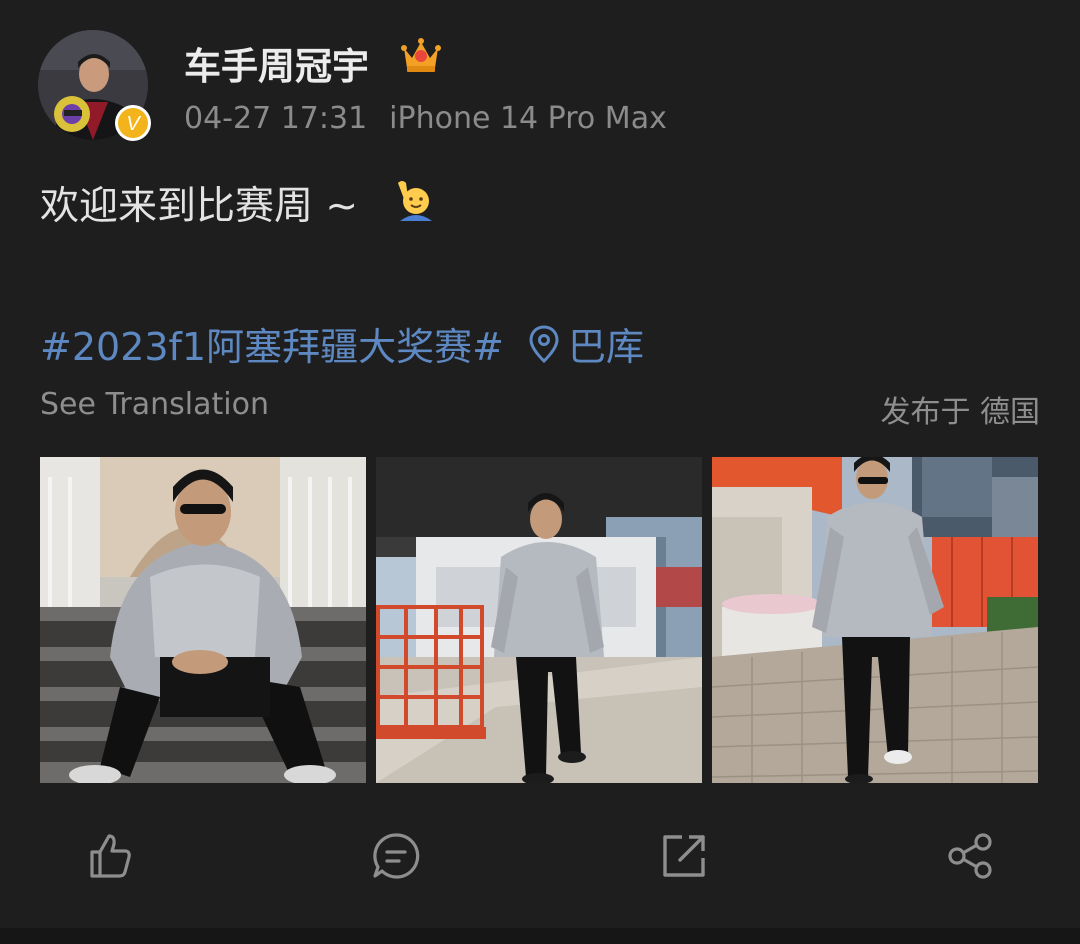 The height and width of the screenshot is (944, 1080). I want to click on repost-icon, so click(684, 856).